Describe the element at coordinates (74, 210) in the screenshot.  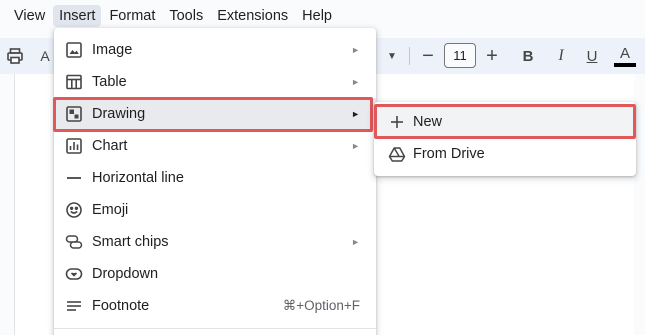
I see `emoji-icon` at that location.